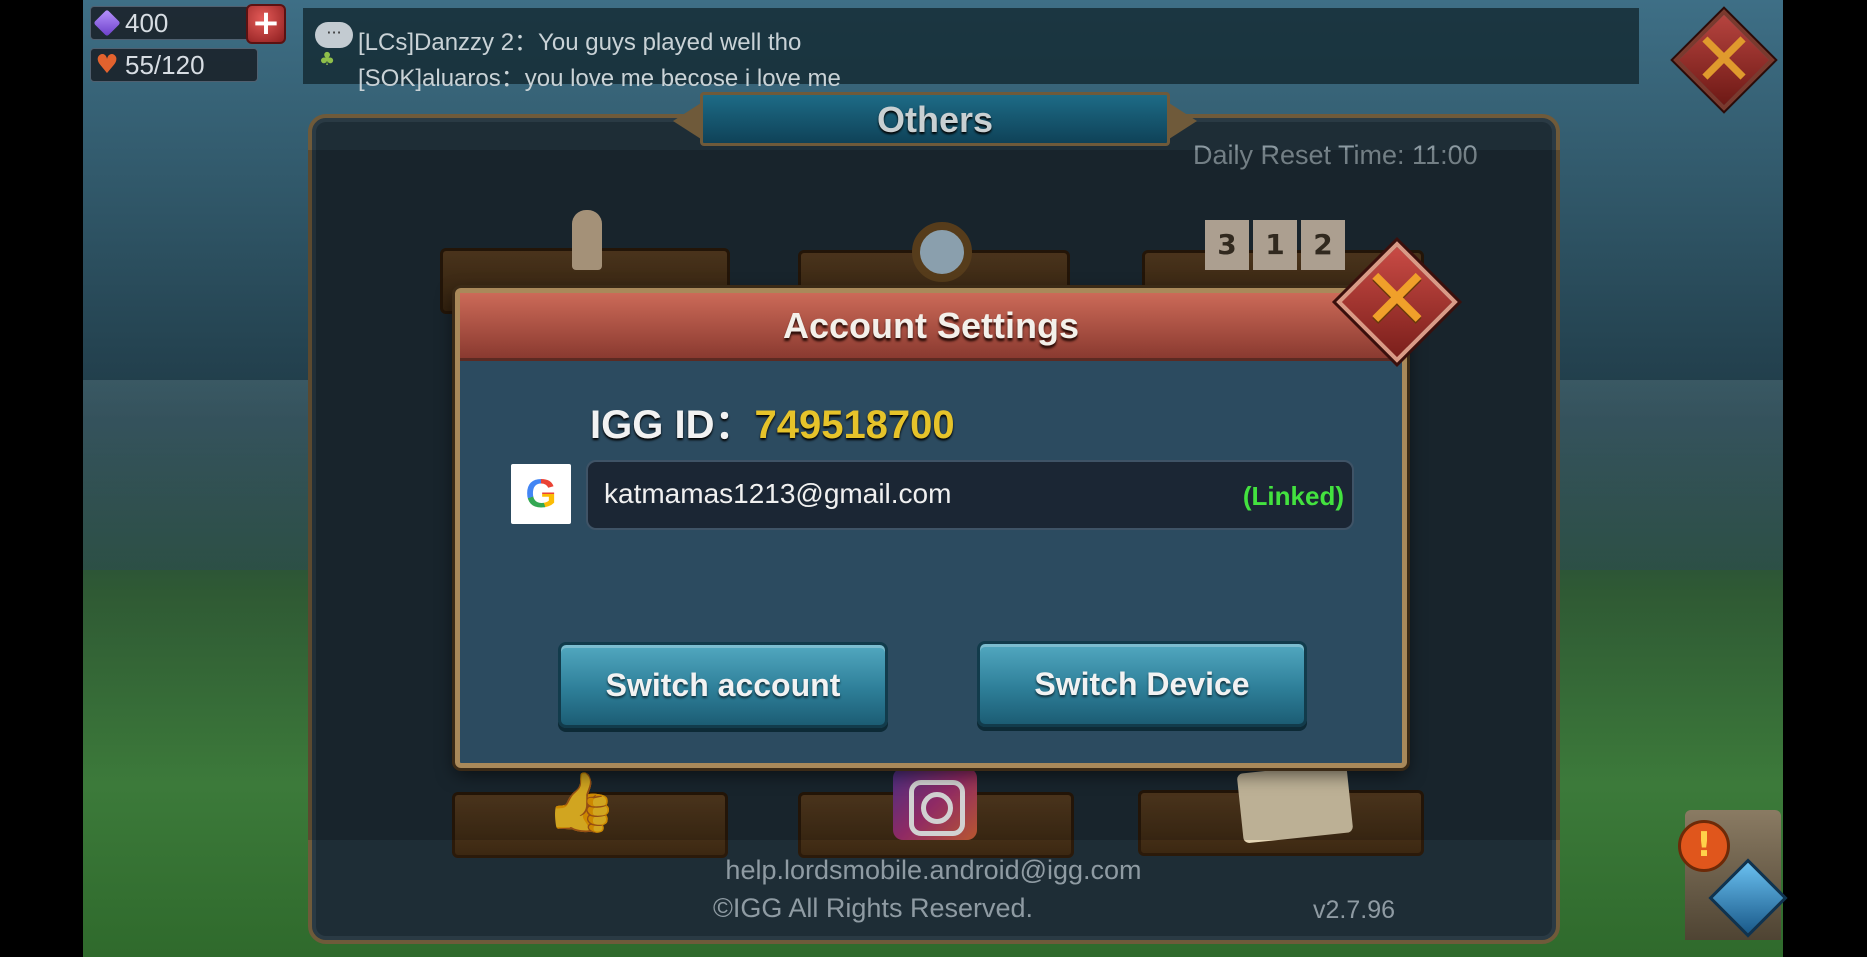 Image resolution: width=1867 pixels, height=957 pixels. I want to click on background-wall-left, so click(213, 475).